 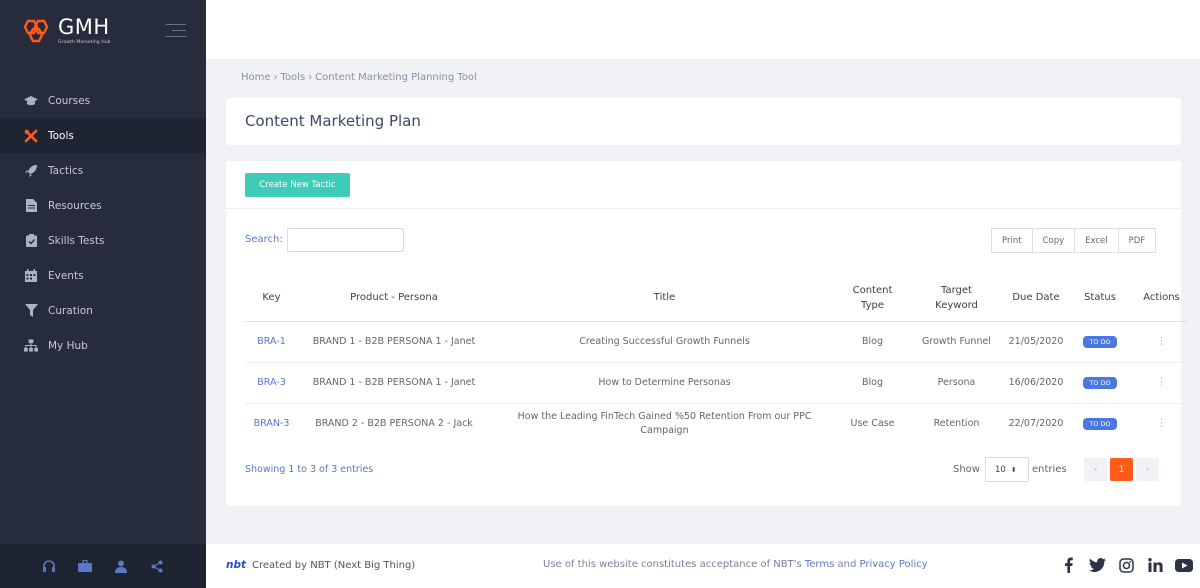 I want to click on headset-icon, so click(x=49, y=566).